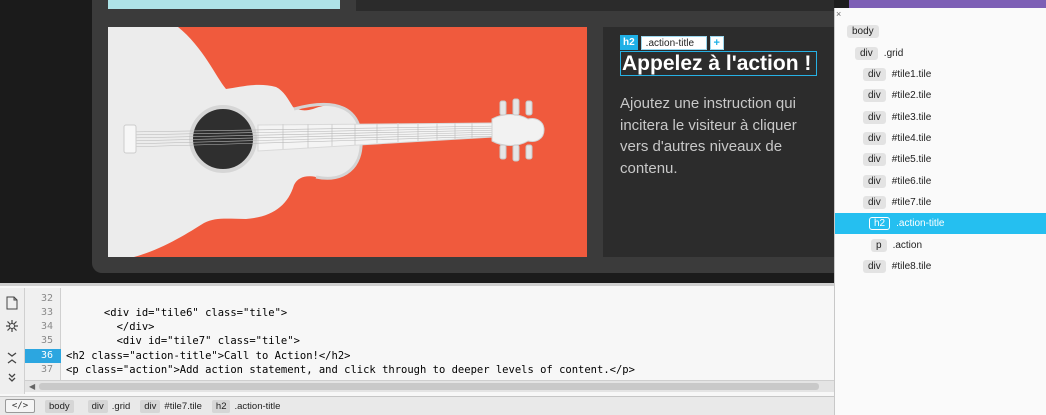 This screenshot has width=1046, height=415. Describe the element at coordinates (12, 359) in the screenshot. I see `expand-collapse-icon` at that location.